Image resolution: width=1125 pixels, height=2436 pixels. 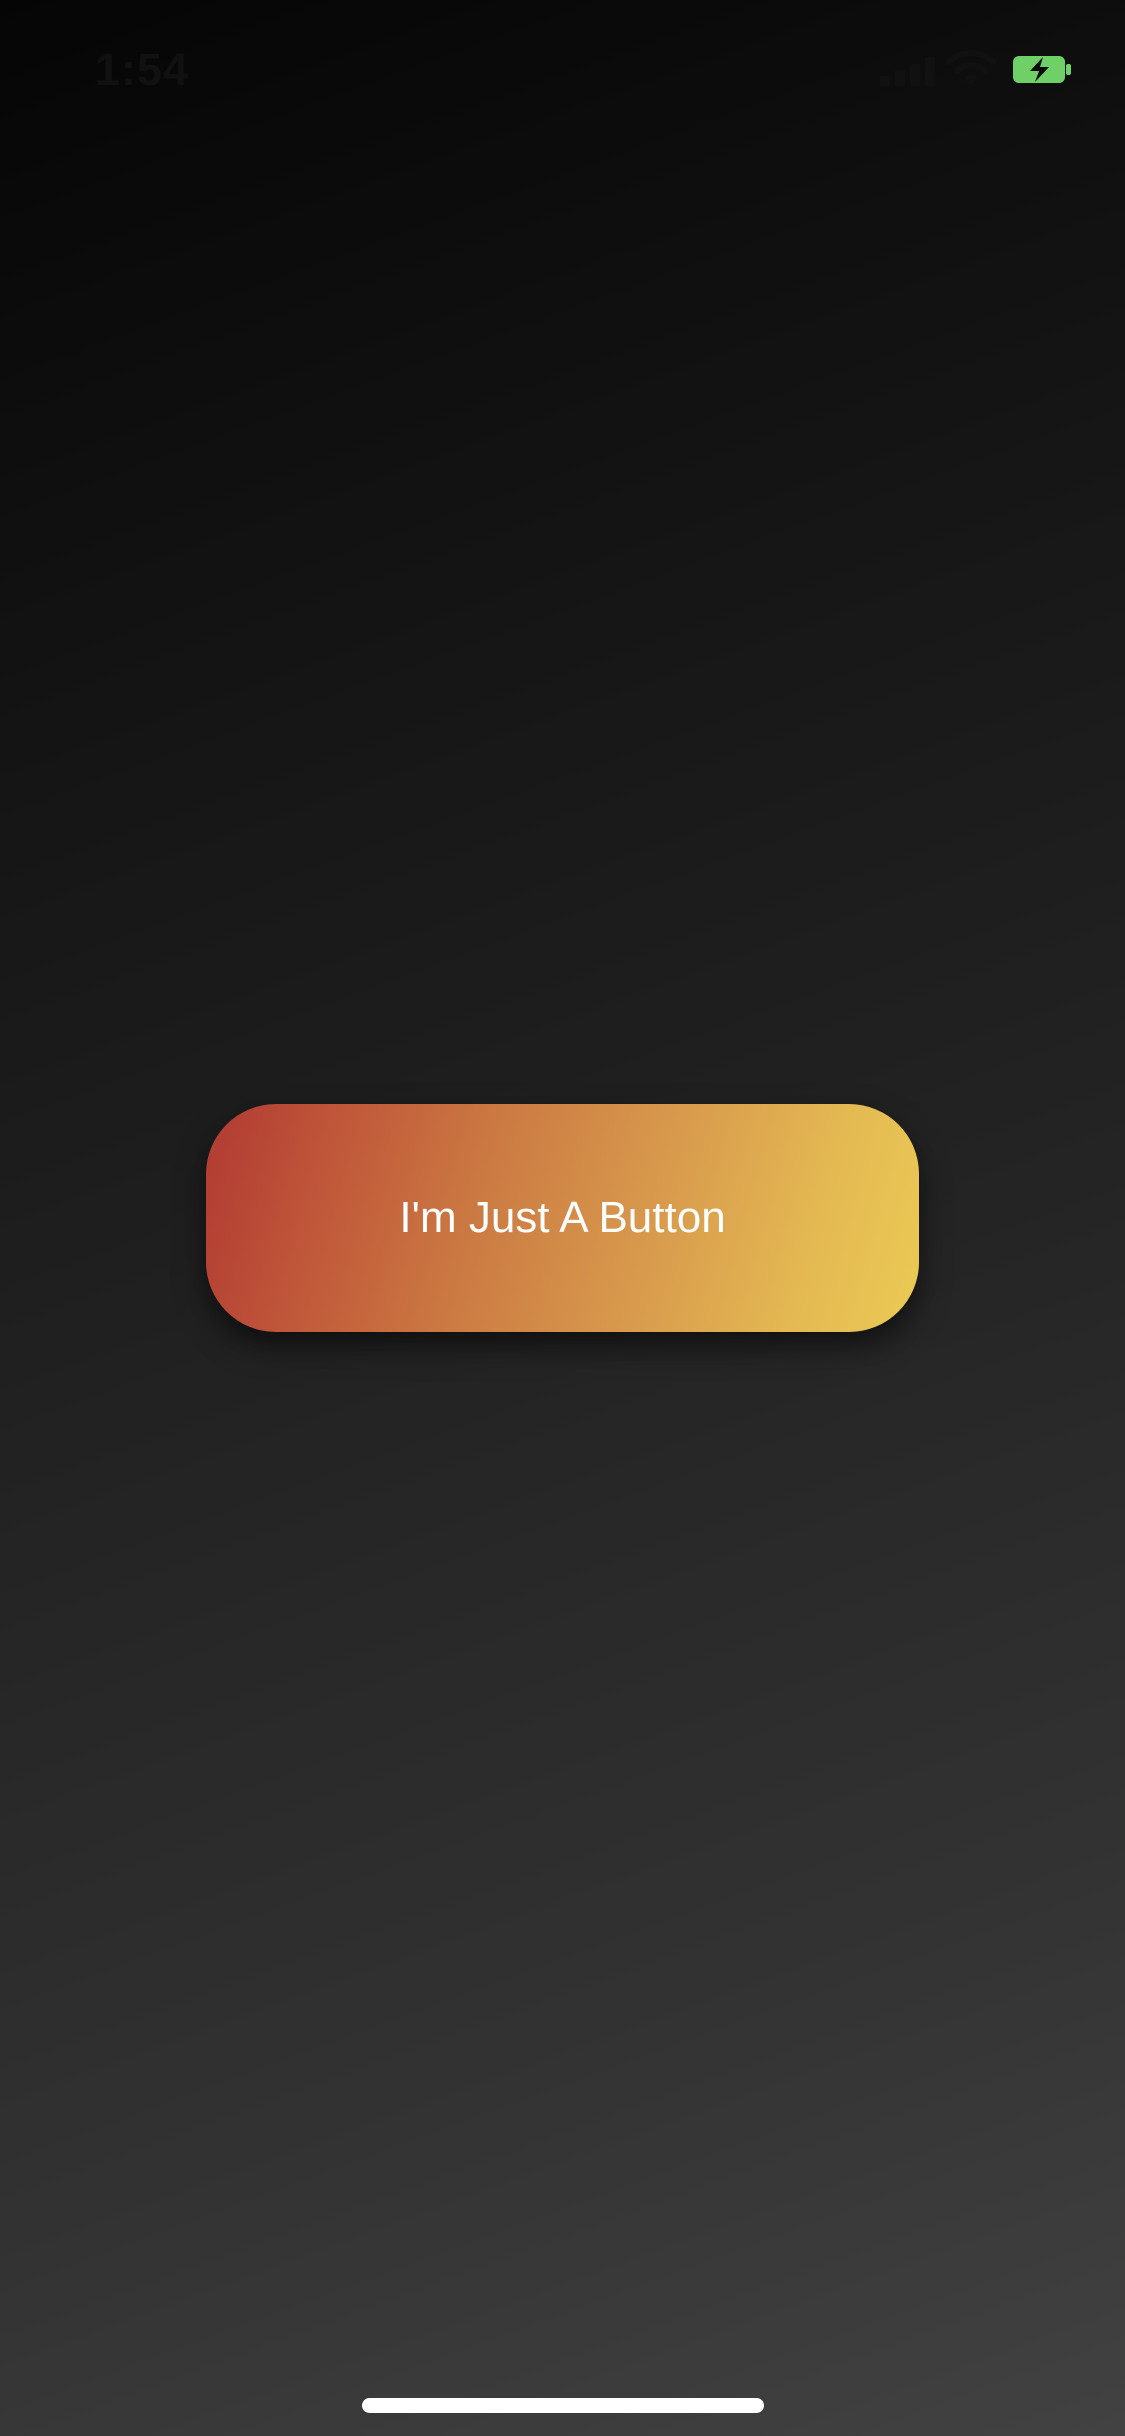 I want to click on status-bar: 1:54, so click(x=562, y=70).